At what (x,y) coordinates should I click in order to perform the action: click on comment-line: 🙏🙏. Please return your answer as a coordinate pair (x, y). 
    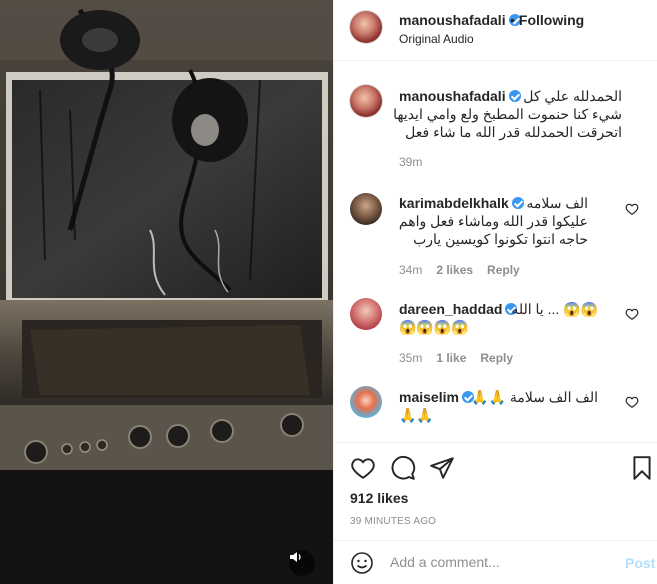
    Looking at the image, I should click on (416, 415).